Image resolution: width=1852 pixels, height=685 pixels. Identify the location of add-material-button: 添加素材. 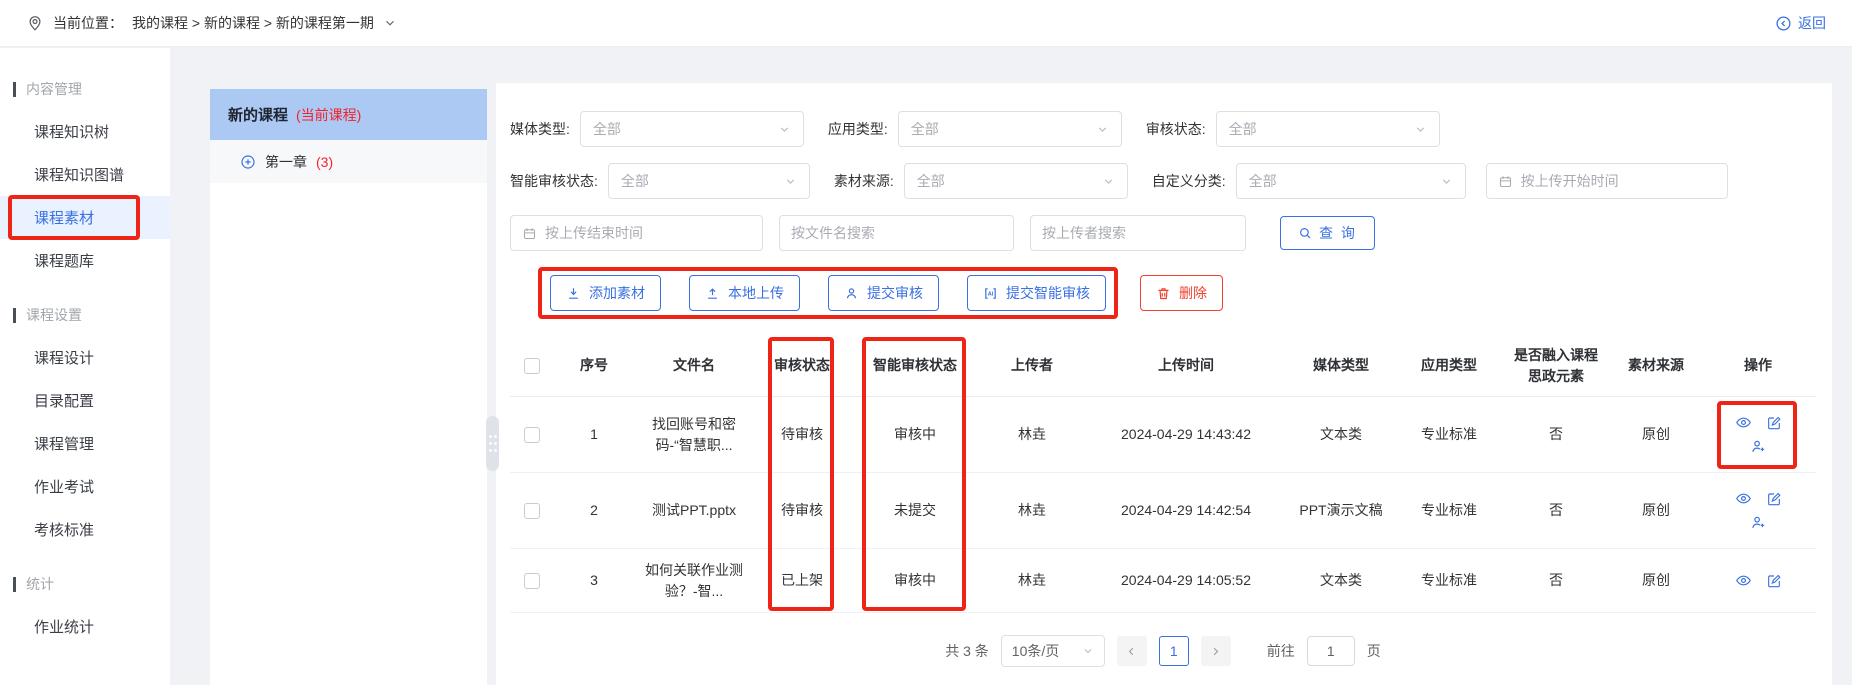
(605, 293).